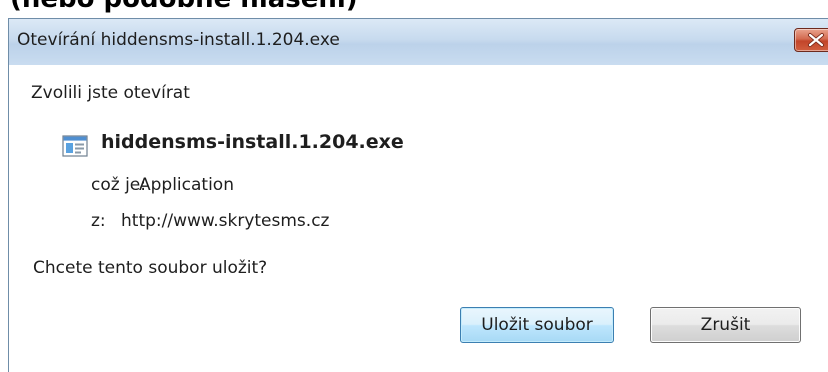 The height and width of the screenshot is (372, 828). Describe the element at coordinates (178, 40) in the screenshot. I see `window-title: Otevírání hiddensms-install.1.204.exe` at that location.